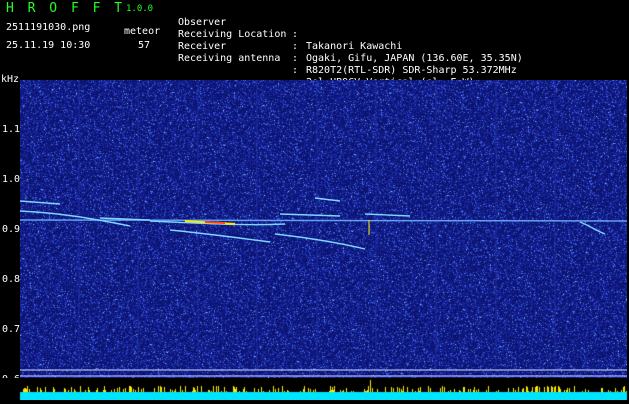 Image resolution: width=629 pixels, height=404 pixels. Describe the element at coordinates (323, 220) in the screenshot. I see `carrier-line` at that location.